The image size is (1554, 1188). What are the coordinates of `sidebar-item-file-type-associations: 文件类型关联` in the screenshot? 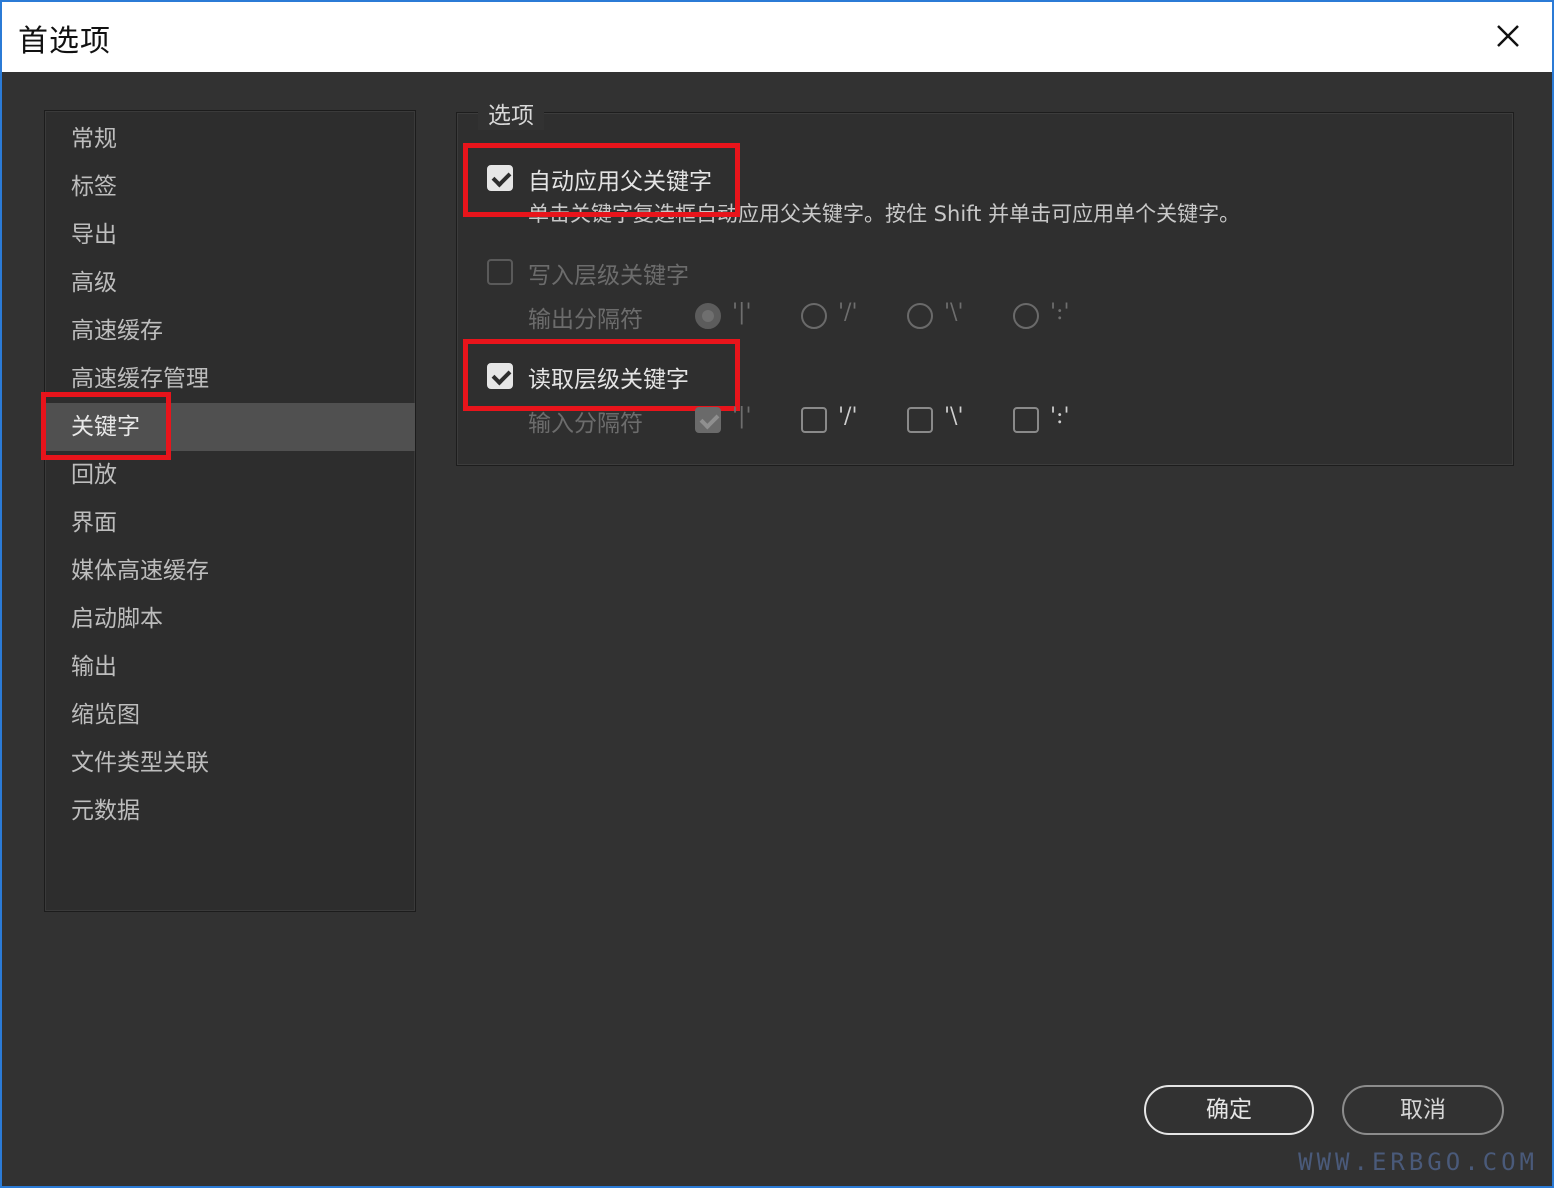 It's located at (230, 763).